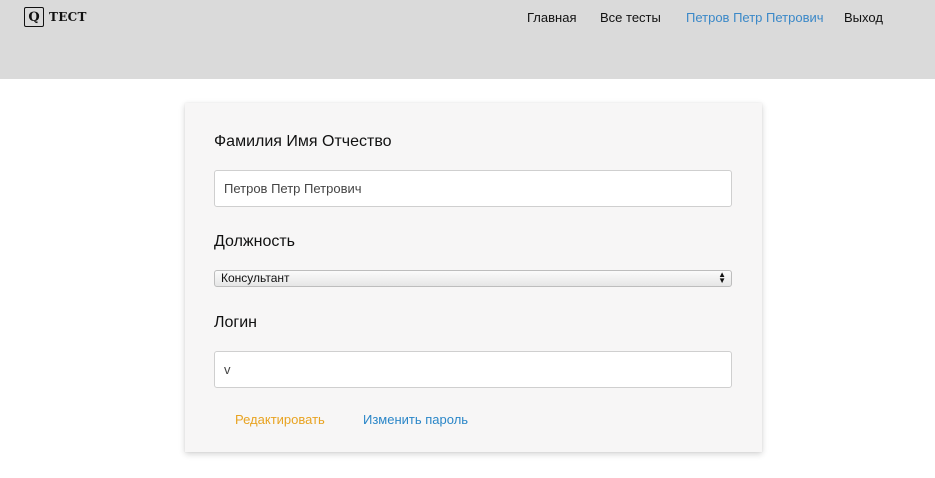 This screenshot has width=935, height=478. I want to click on nav-link-user-profile: Петров Петр Петрович, so click(755, 17).